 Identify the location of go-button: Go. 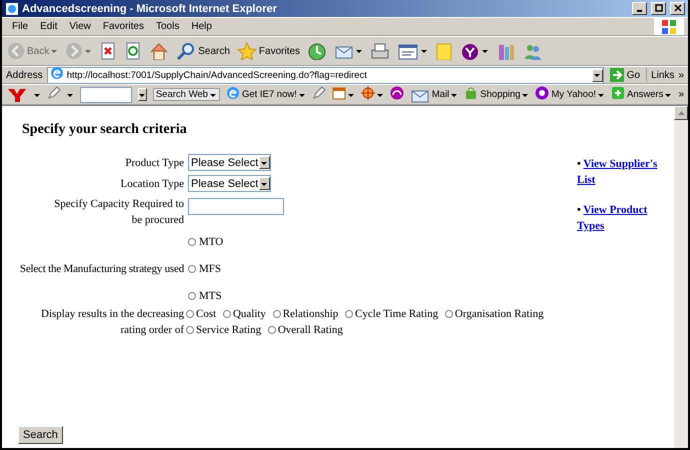
(628, 75).